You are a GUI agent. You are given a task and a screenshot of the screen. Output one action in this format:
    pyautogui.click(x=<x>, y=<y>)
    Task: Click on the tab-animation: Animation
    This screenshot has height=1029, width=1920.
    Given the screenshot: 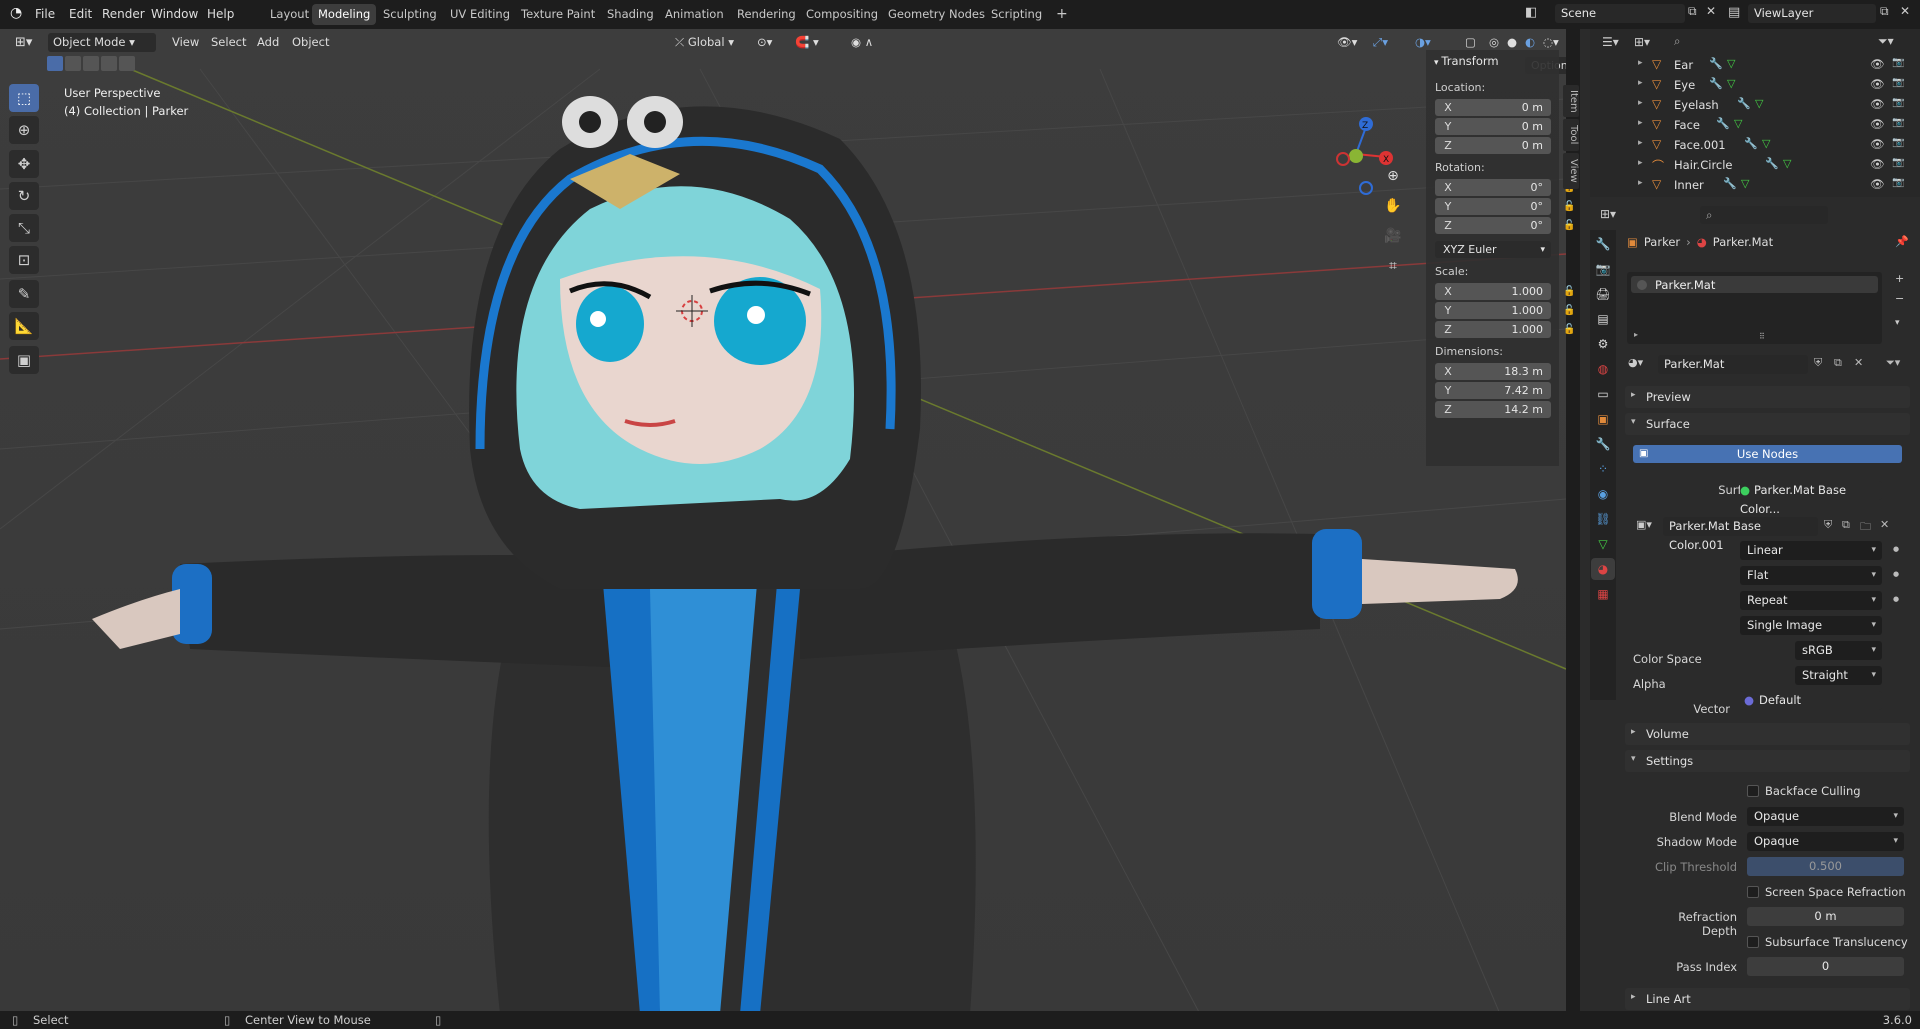 What is the action you would take?
    pyautogui.click(x=694, y=14)
    